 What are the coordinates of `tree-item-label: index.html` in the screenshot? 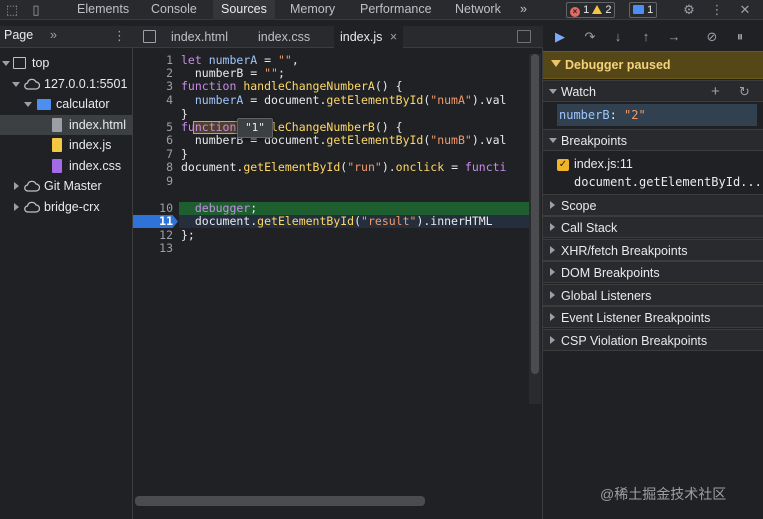 It's located at (97, 125).